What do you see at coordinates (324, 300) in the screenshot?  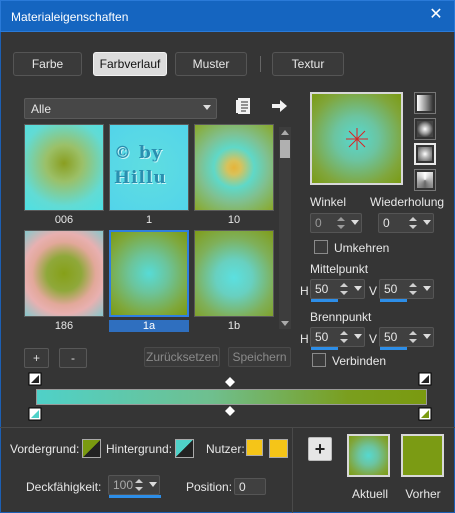 I see `center-h-bar` at bounding box center [324, 300].